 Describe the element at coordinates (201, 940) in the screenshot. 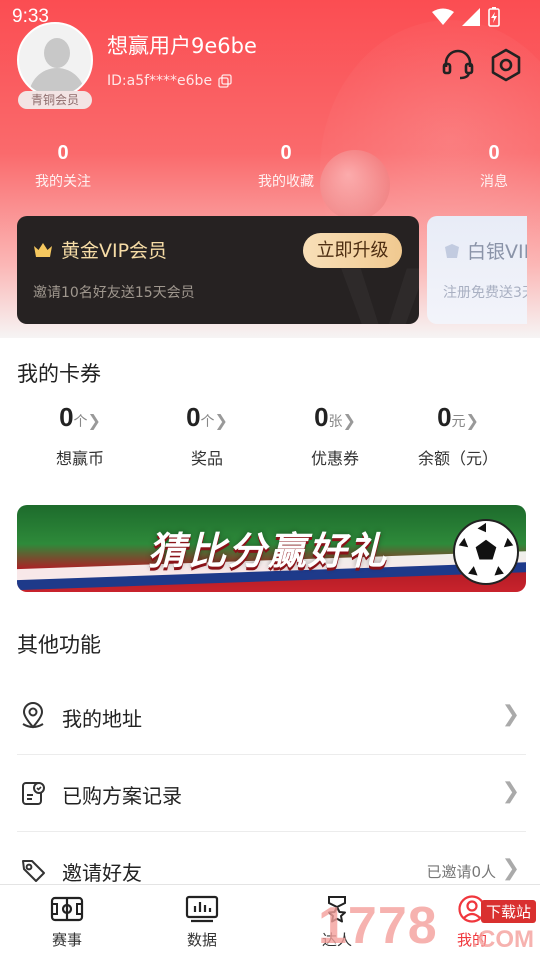

I see `tab-label: 数据` at that location.